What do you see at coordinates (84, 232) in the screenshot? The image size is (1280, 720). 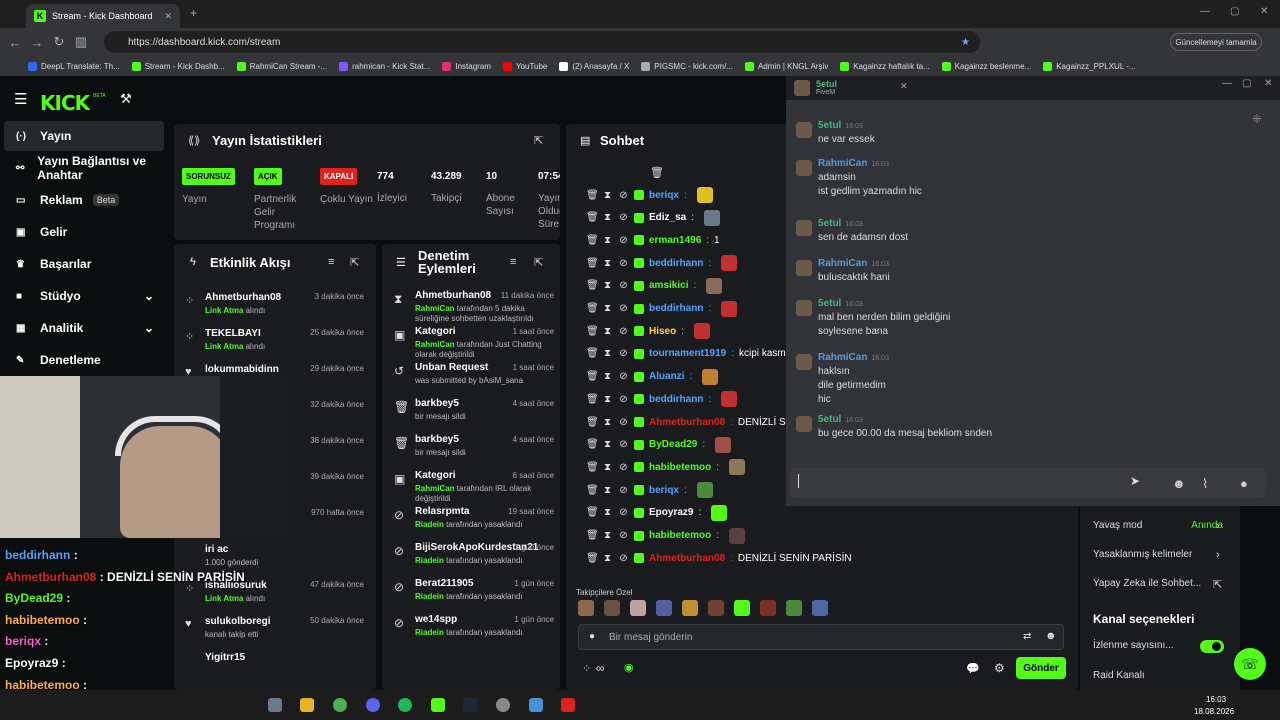 I see `sidebar-item: ▣ Gelir` at bounding box center [84, 232].